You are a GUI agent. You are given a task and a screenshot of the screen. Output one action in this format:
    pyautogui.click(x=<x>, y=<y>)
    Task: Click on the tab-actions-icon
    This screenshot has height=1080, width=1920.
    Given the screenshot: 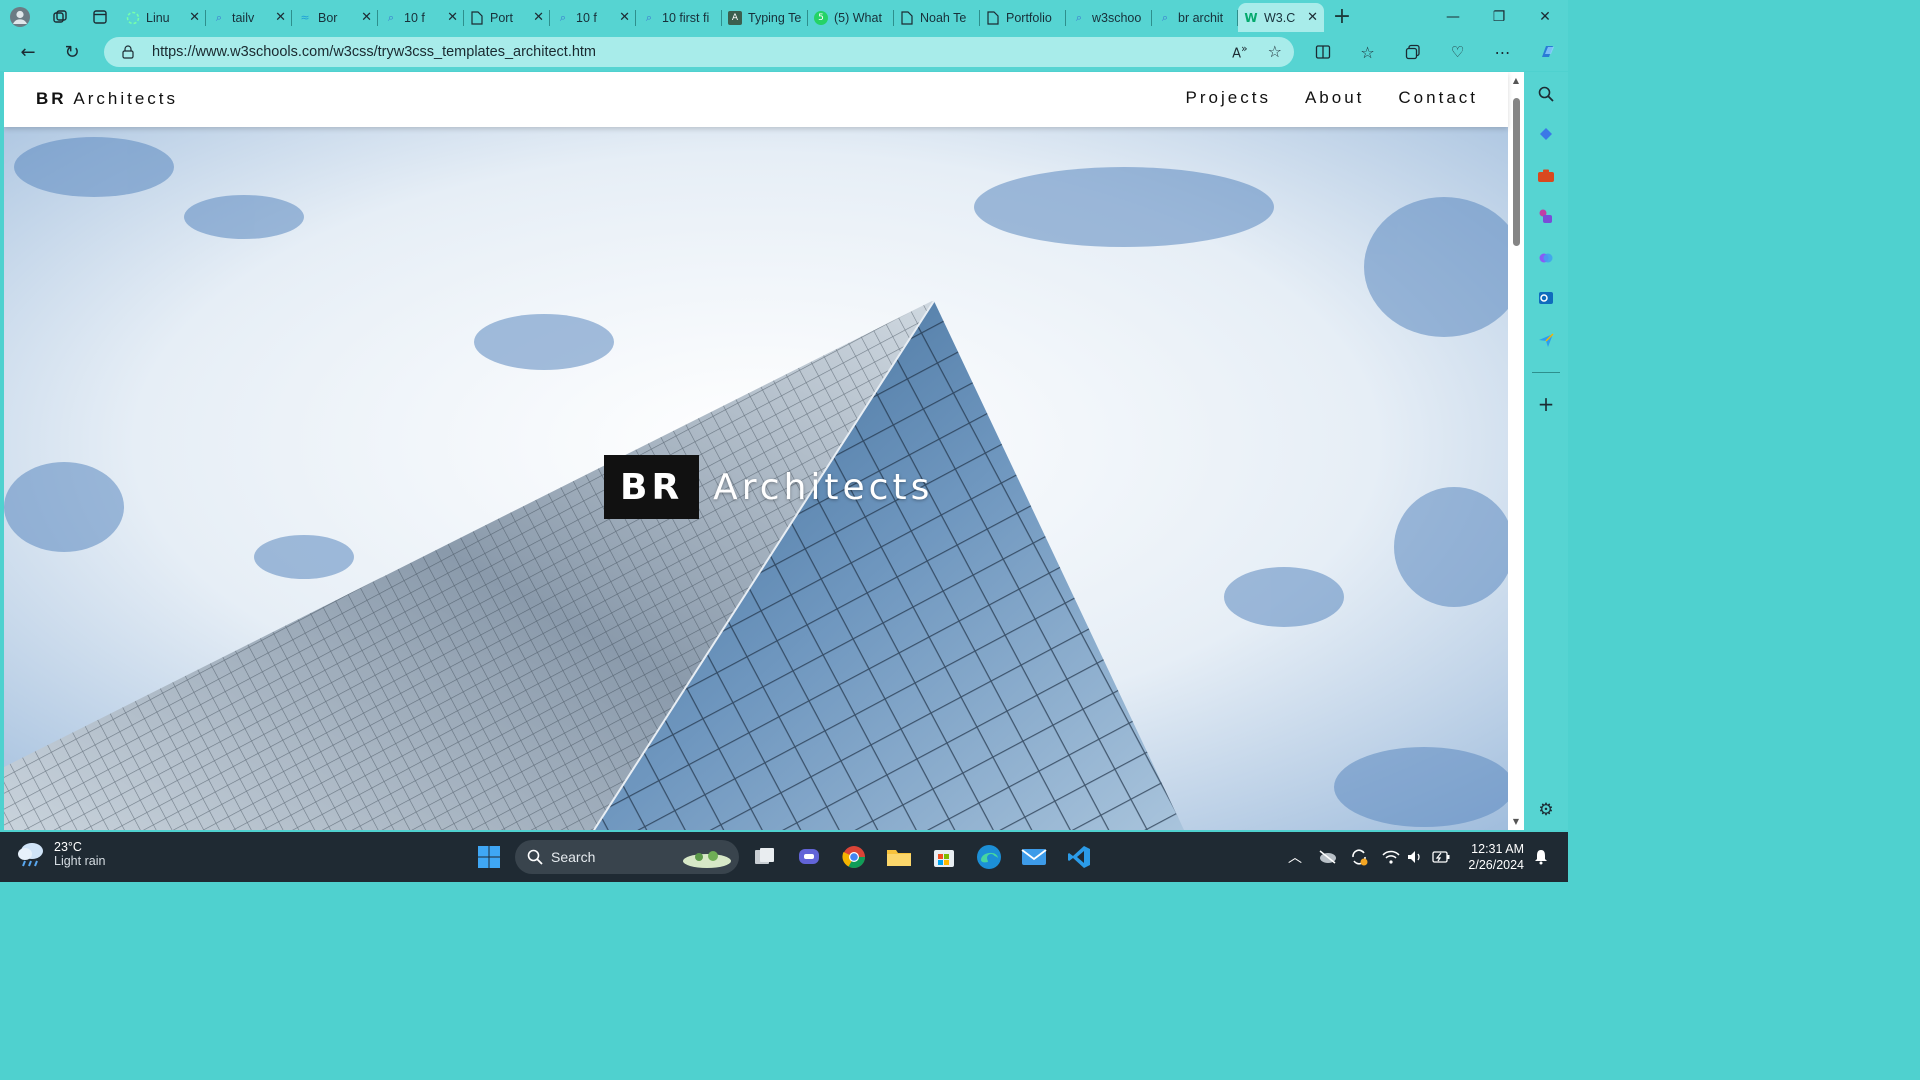 What is the action you would take?
    pyautogui.click(x=100, y=16)
    